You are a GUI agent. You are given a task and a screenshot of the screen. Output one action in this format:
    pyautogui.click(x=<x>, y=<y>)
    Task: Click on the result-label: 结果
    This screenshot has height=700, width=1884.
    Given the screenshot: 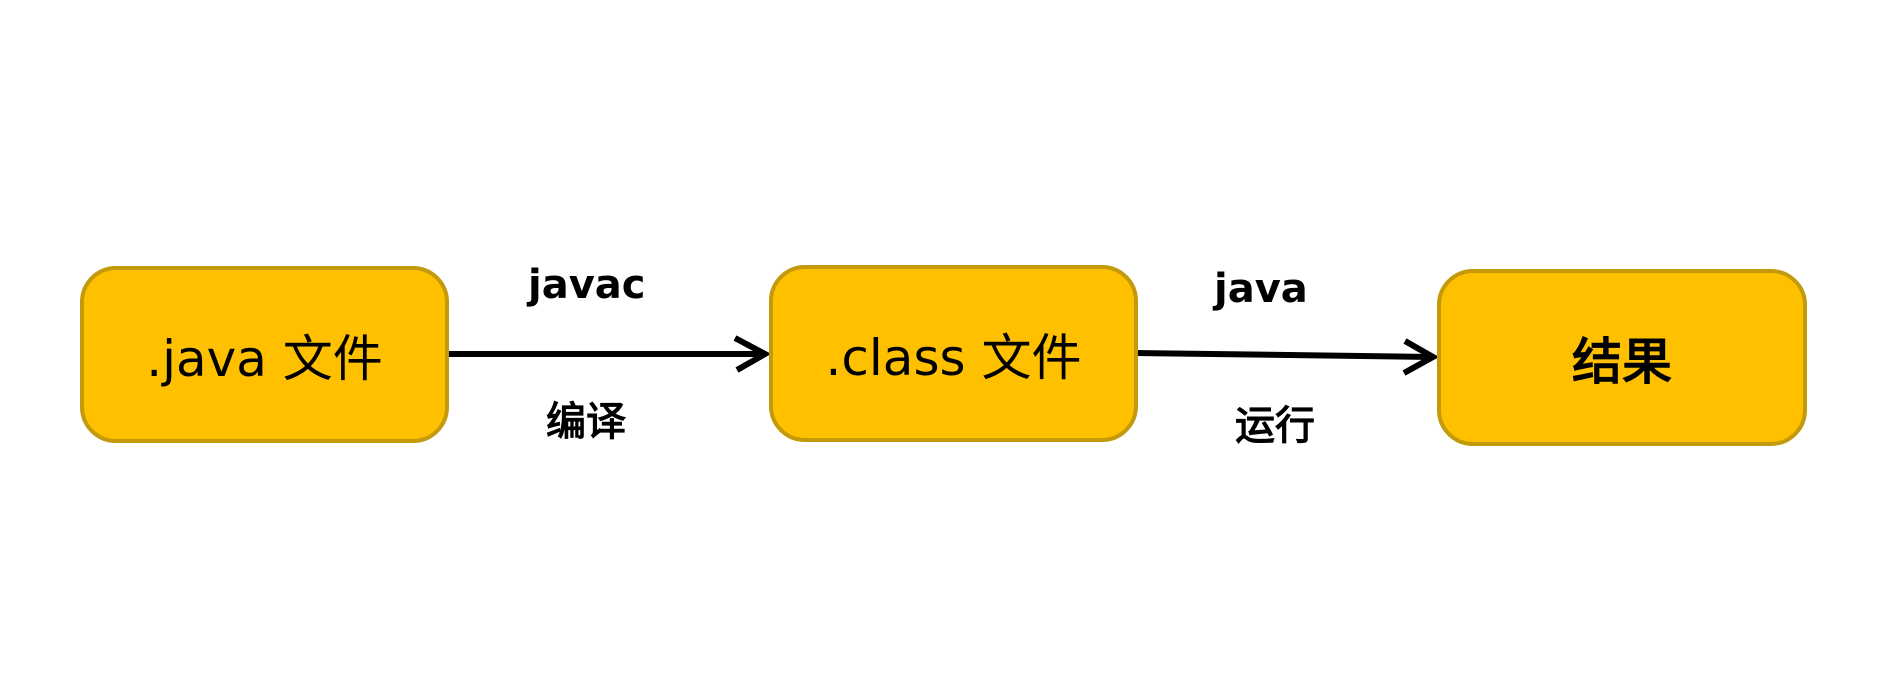 What is the action you would take?
    pyautogui.click(x=1622, y=361)
    